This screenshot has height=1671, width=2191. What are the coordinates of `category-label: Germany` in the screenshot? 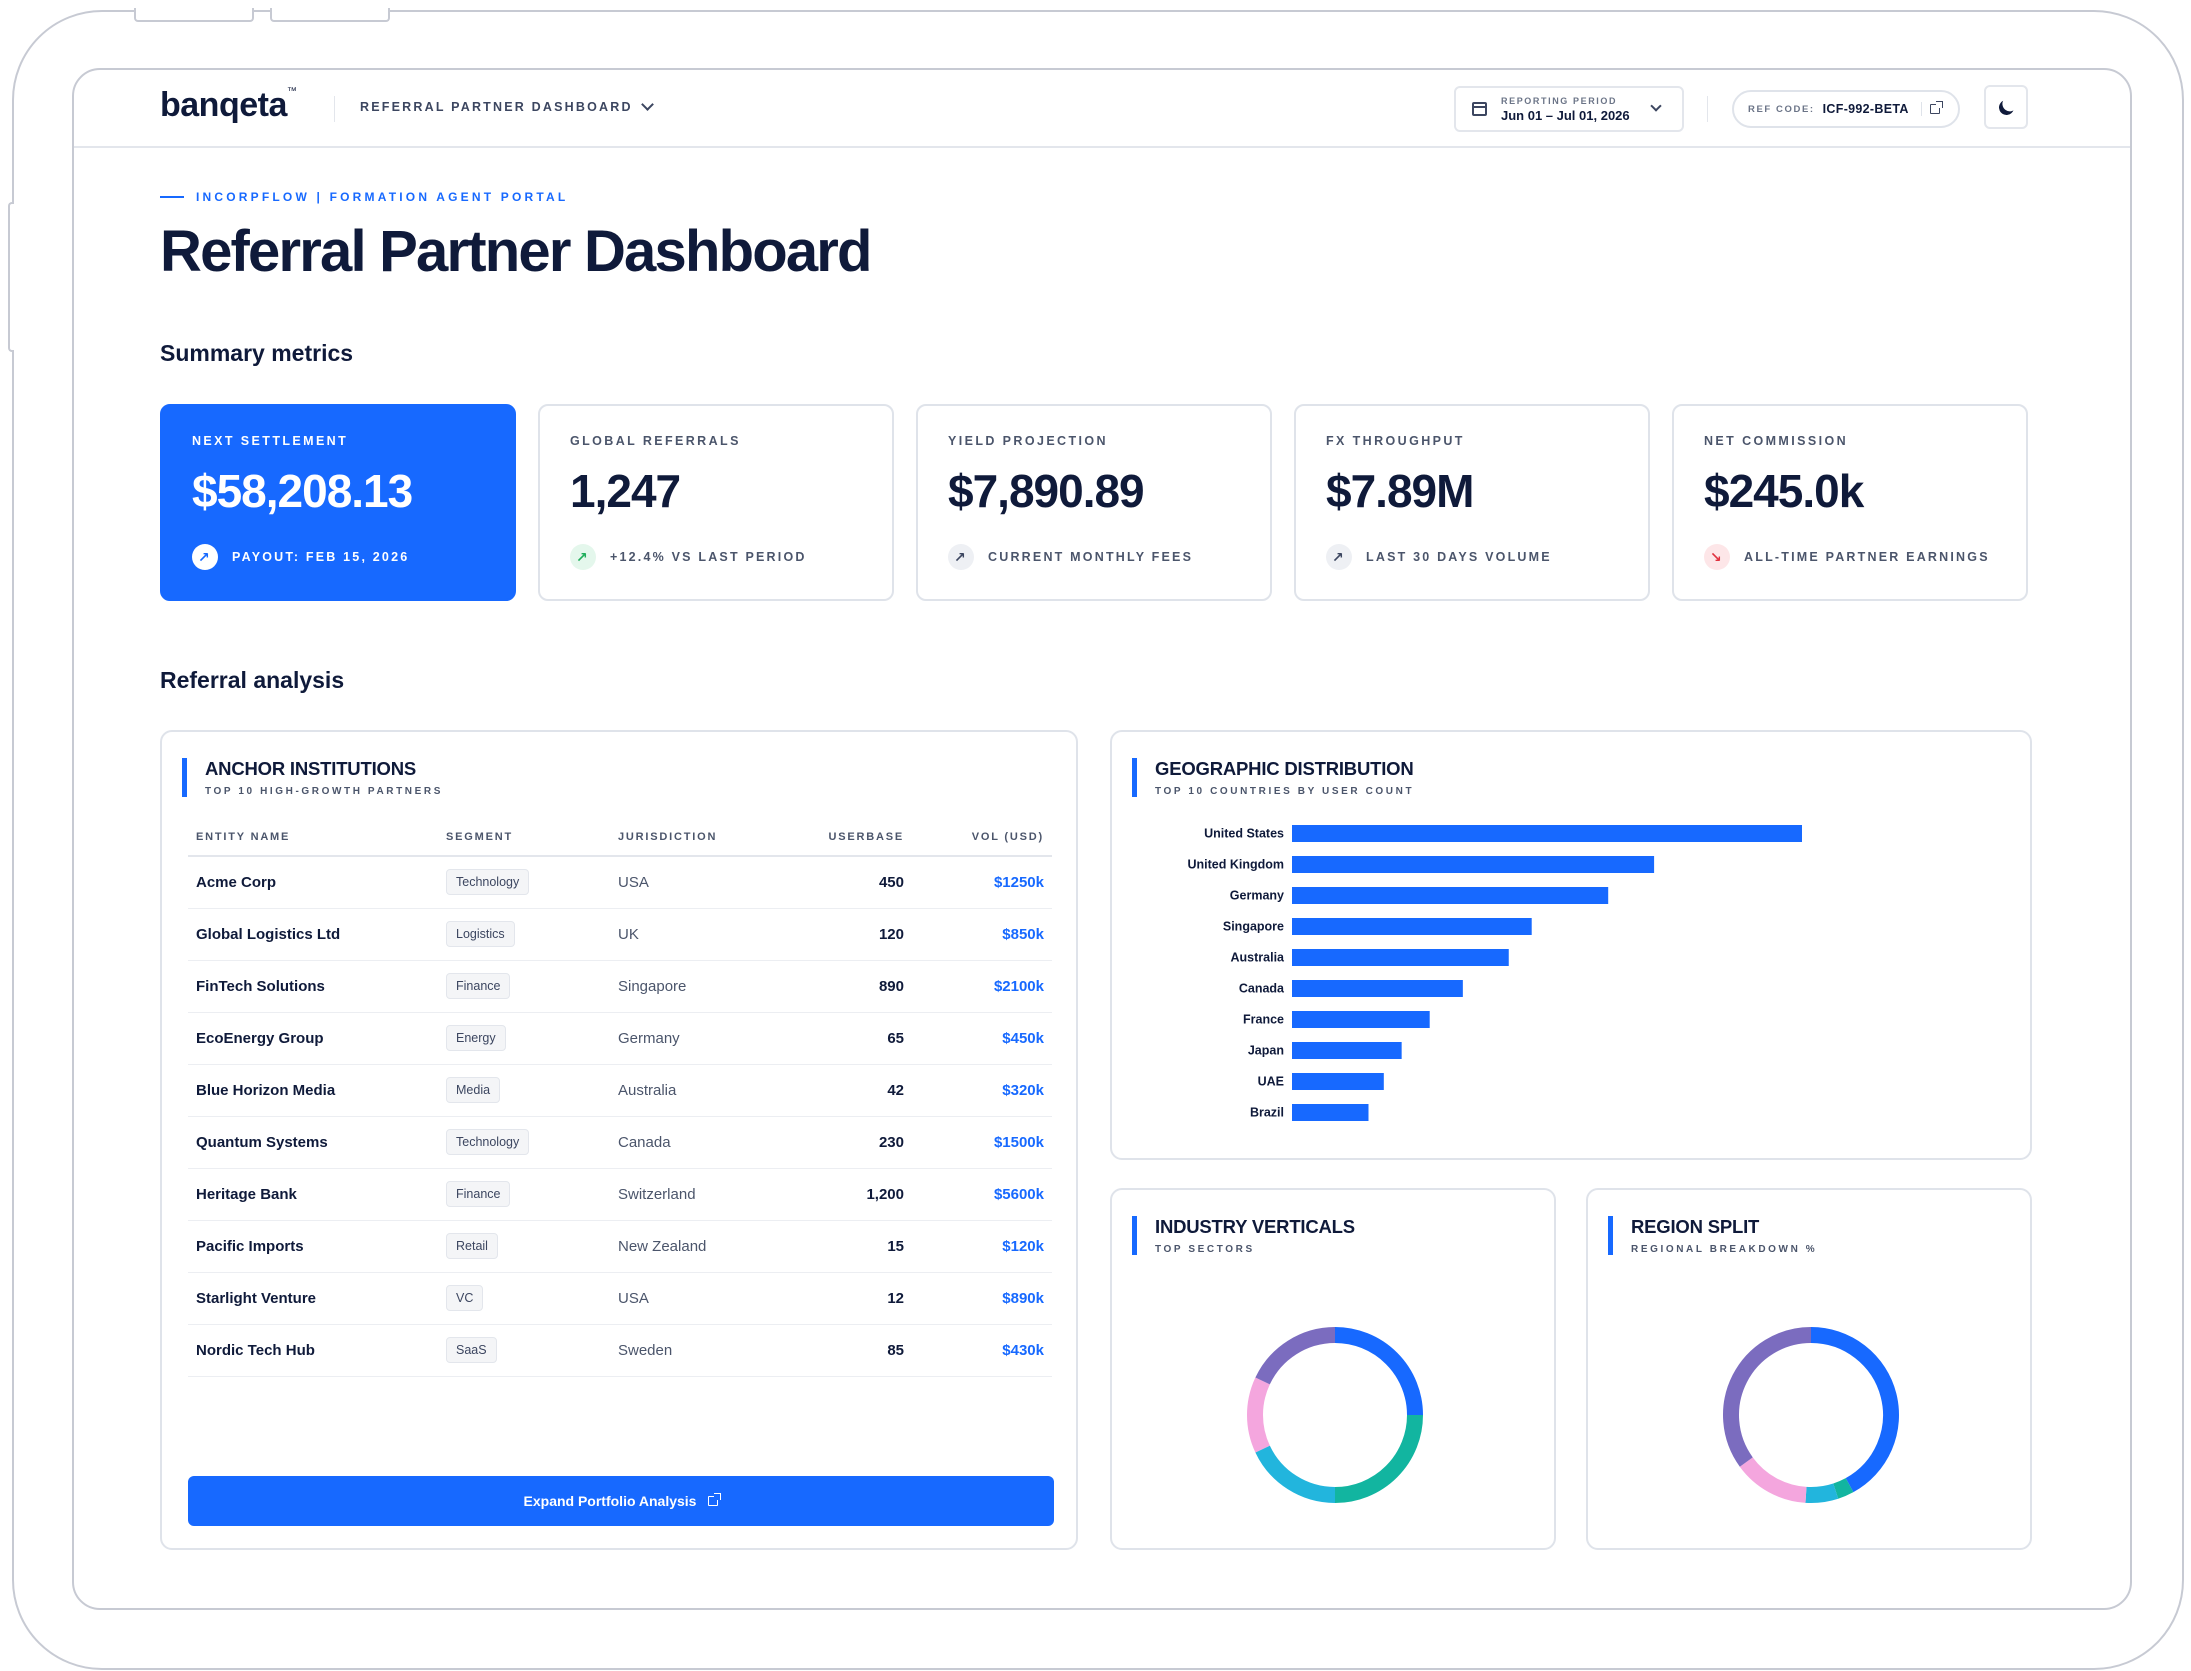 It's located at (1257, 896).